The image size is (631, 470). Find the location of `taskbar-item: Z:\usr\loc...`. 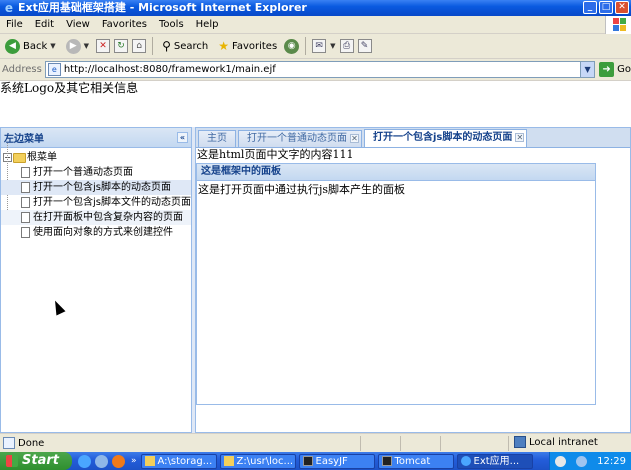

taskbar-item: Z:\usr\loc... is located at coordinates (257, 461).